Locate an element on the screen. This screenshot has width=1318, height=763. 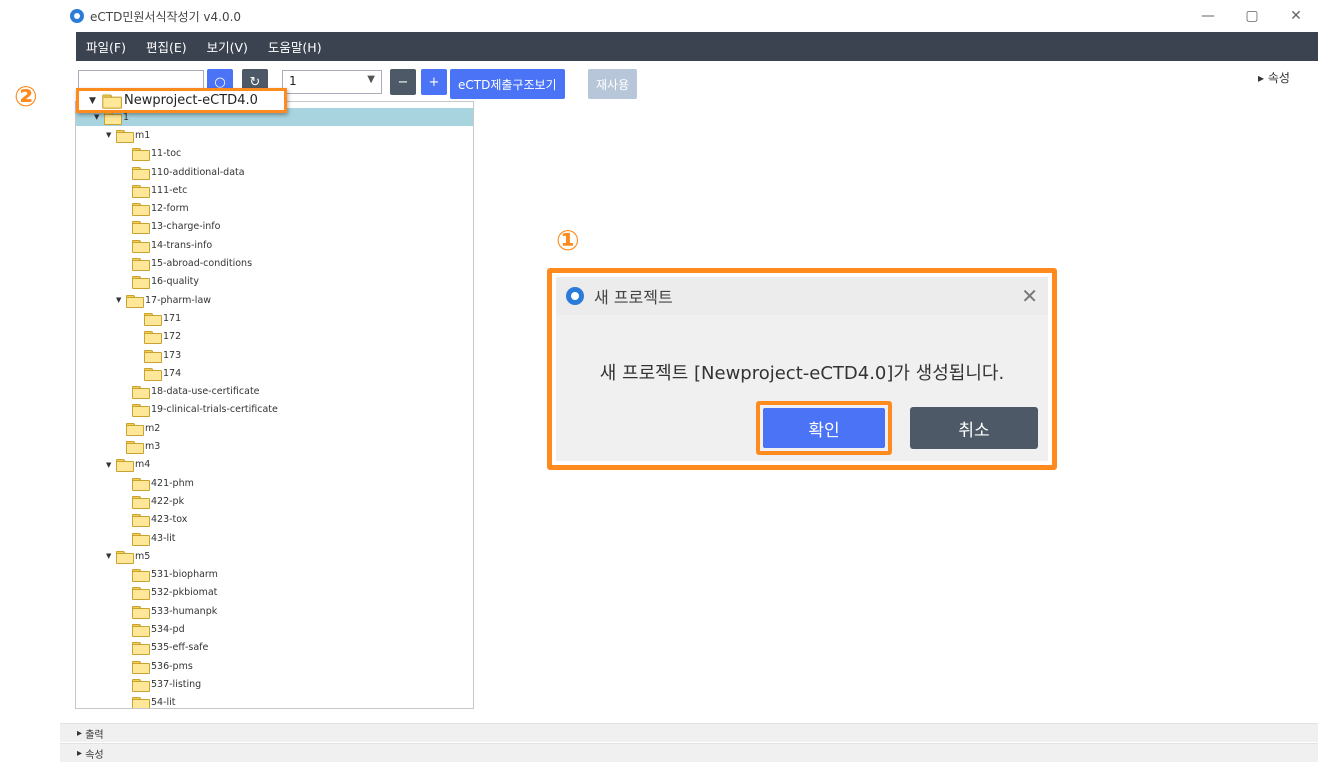
tree-node-label: 19-clinical-trials-certificate is located at coordinates (214, 410).